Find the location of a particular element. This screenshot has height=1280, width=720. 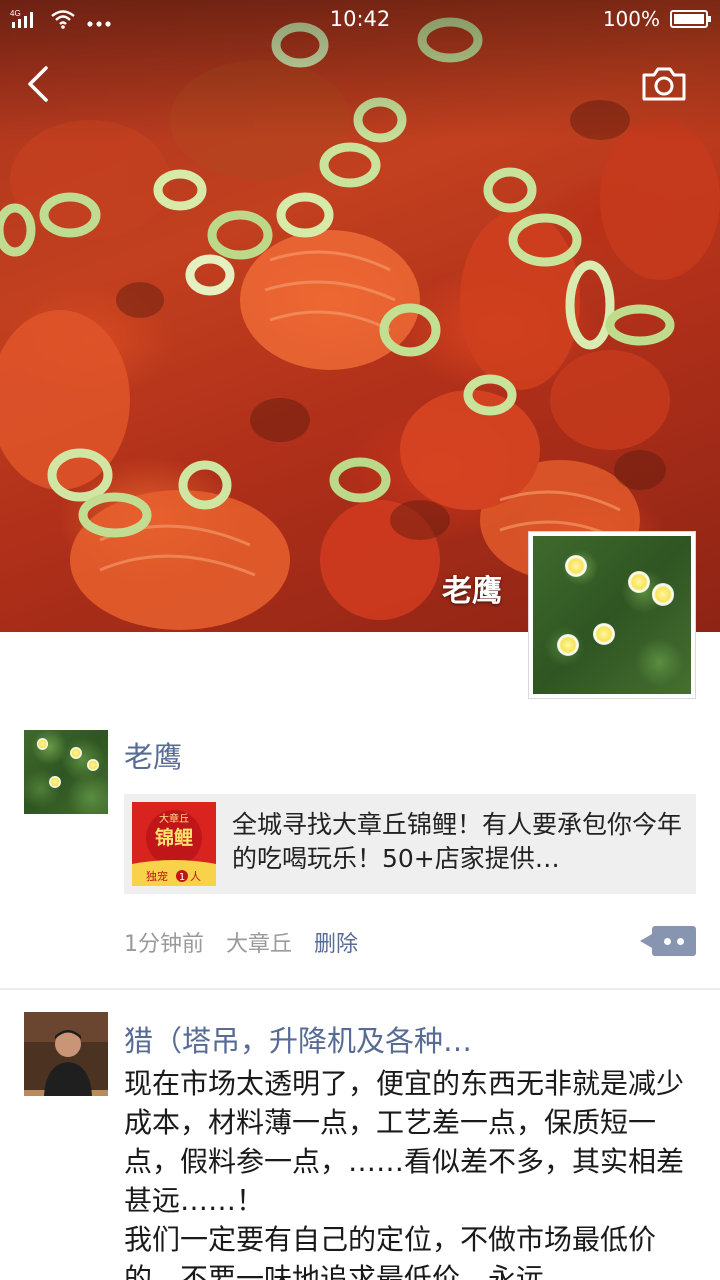

camera-button is located at coordinates (664, 84).